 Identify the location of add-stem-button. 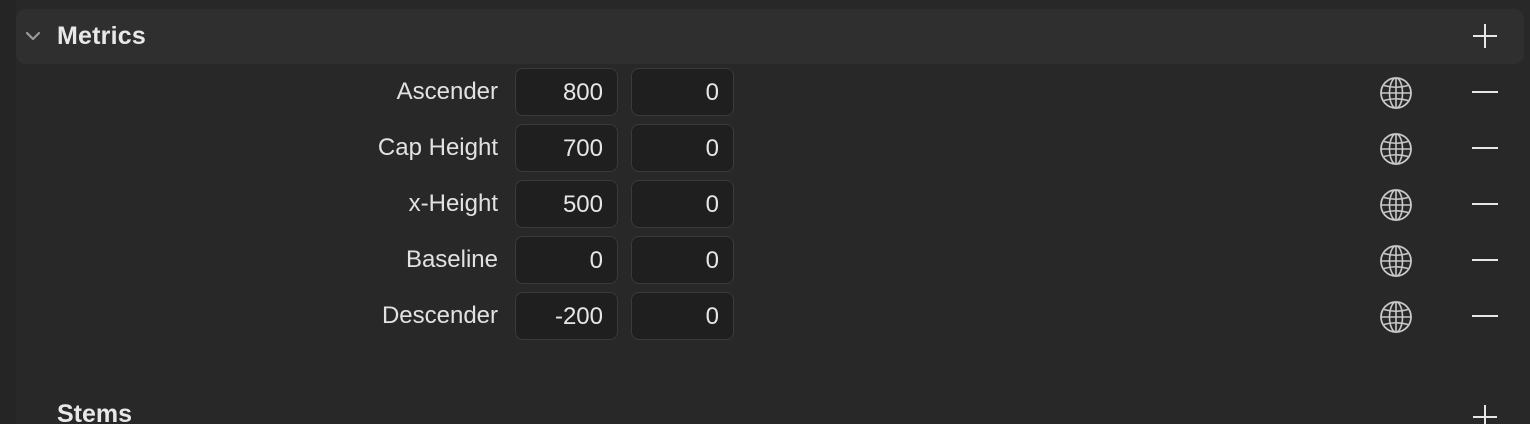
(1485, 413).